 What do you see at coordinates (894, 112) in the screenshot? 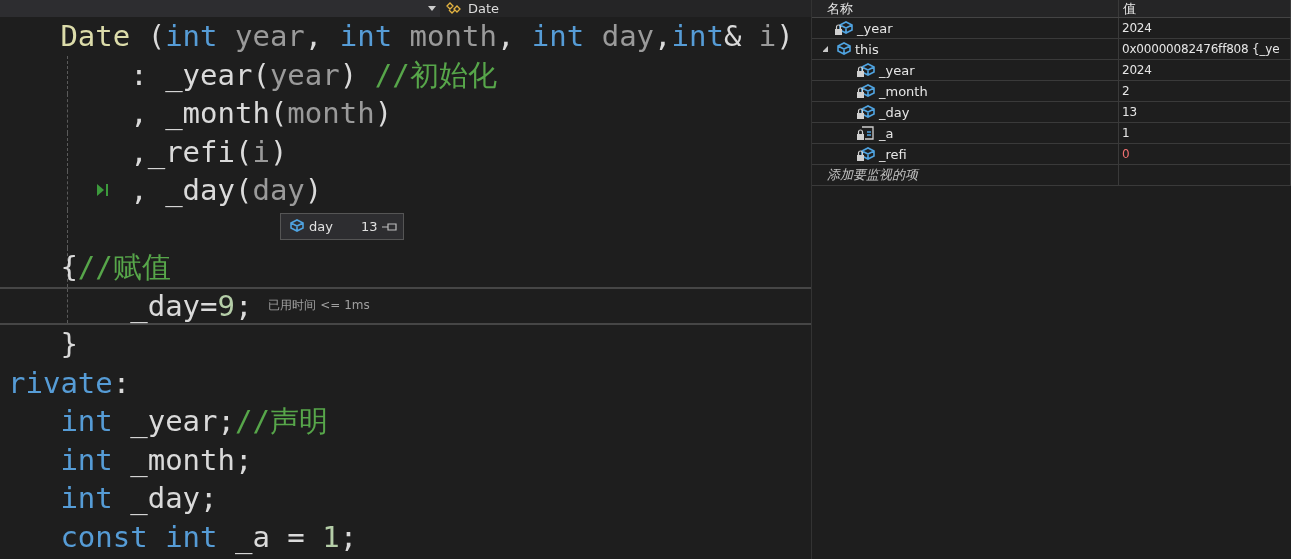
I see `variable-name: _day` at bounding box center [894, 112].